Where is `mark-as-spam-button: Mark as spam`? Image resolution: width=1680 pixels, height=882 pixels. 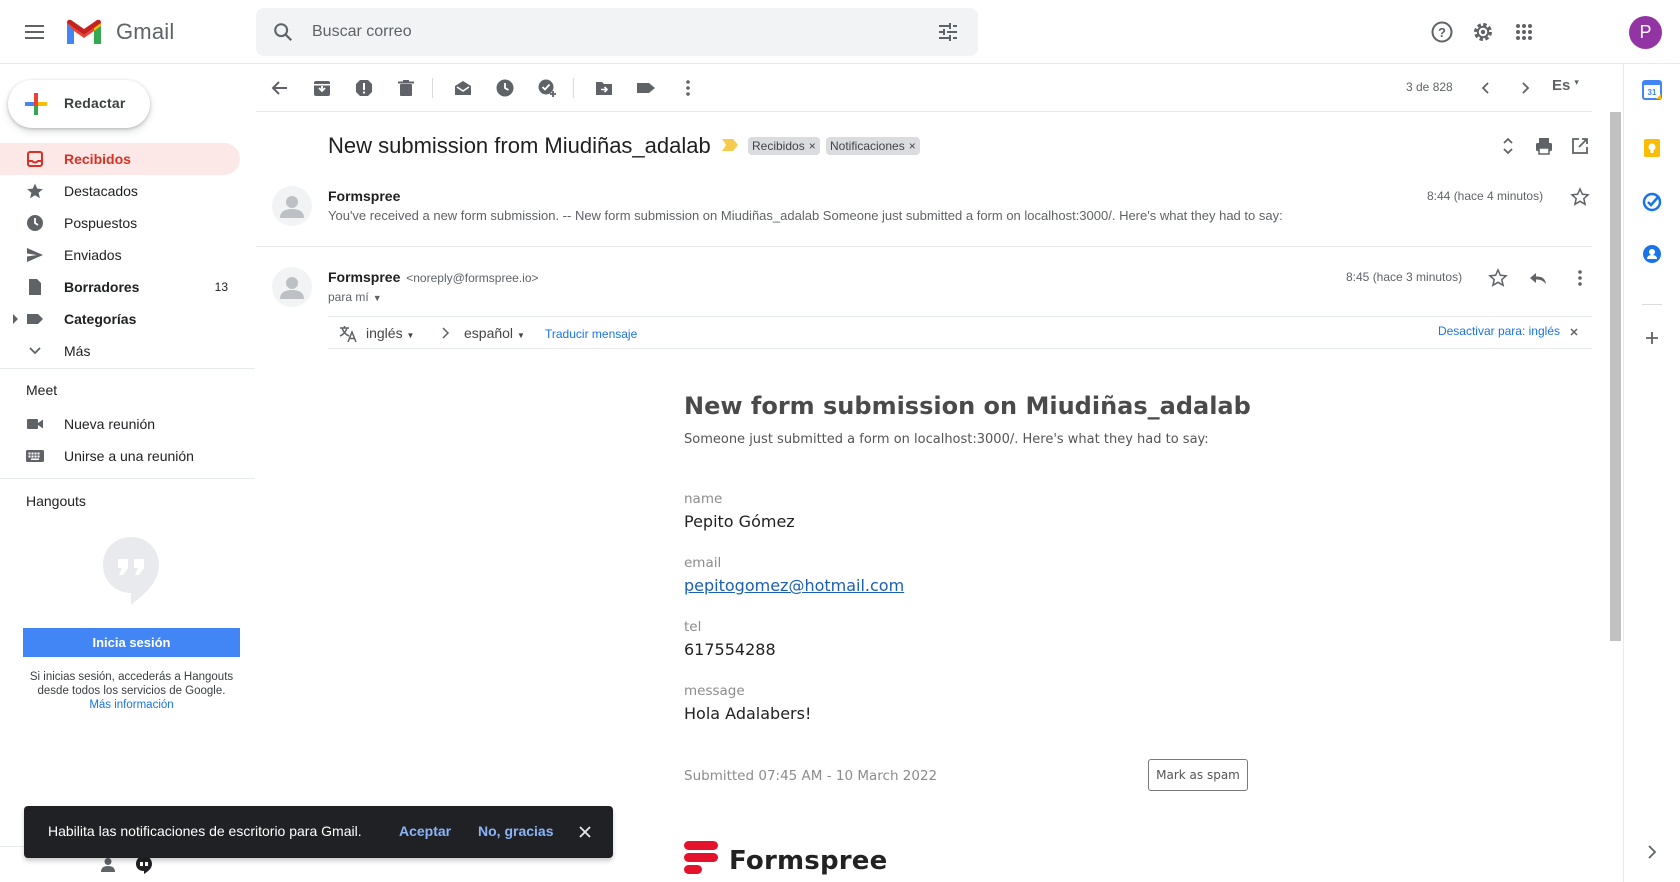 mark-as-spam-button: Mark as spam is located at coordinates (1198, 775).